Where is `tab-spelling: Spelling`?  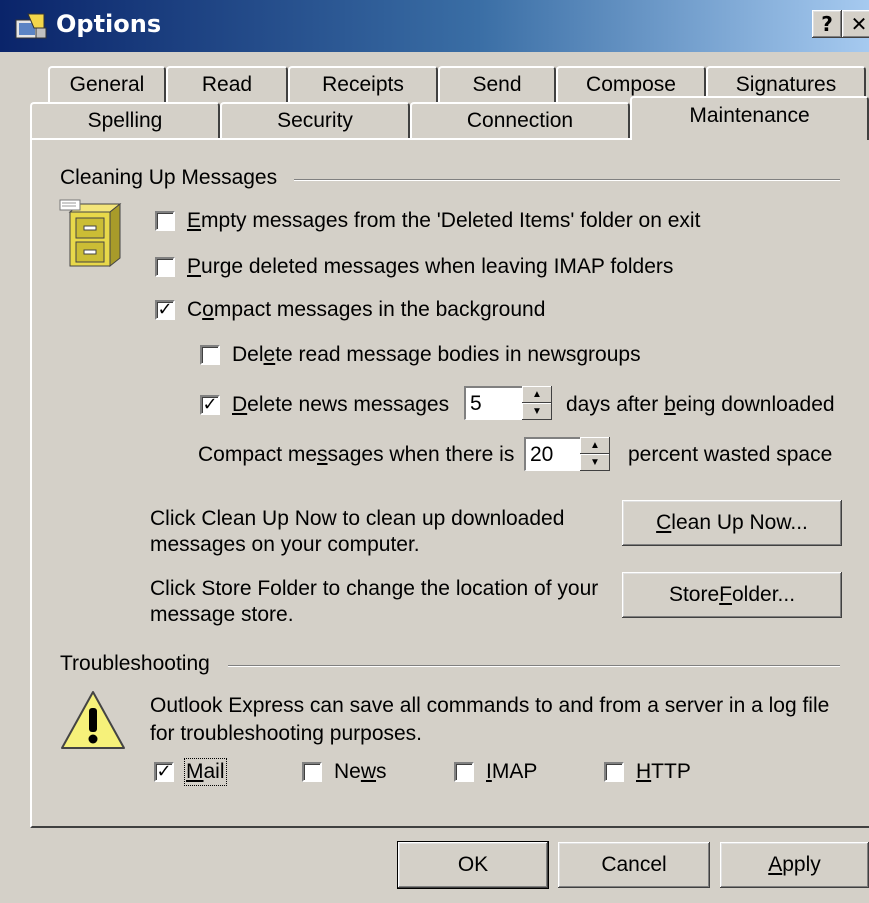 tab-spelling: Spelling is located at coordinates (125, 120).